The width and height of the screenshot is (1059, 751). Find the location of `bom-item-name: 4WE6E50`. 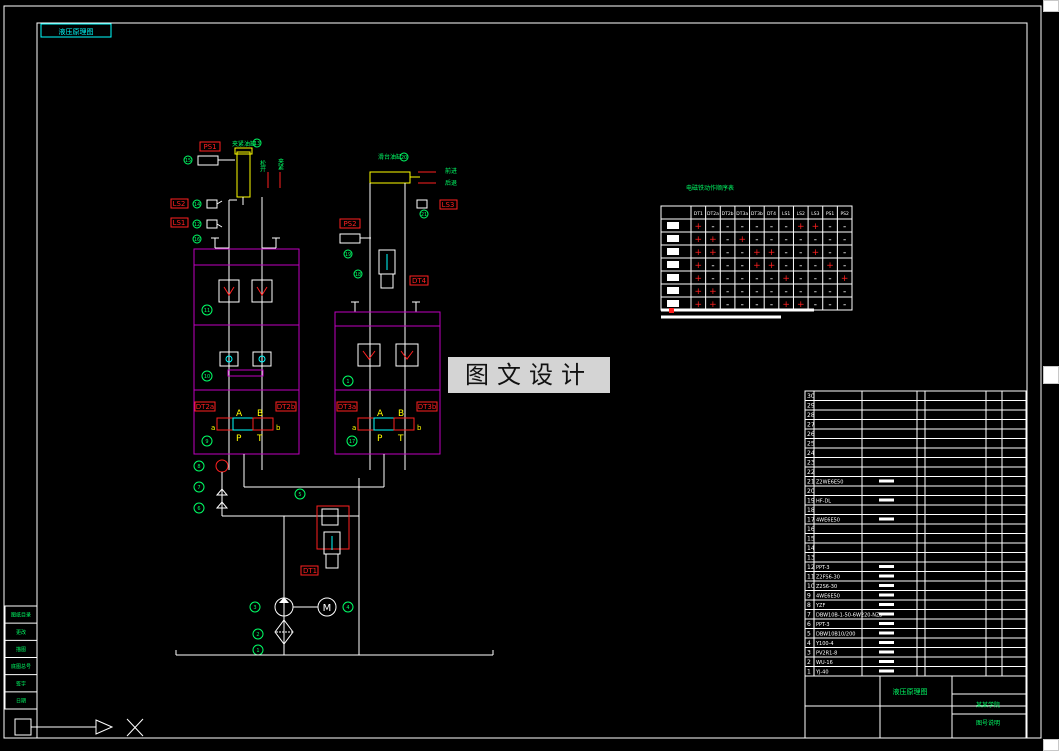

bom-item-name: 4WE6E50 is located at coordinates (828, 521).